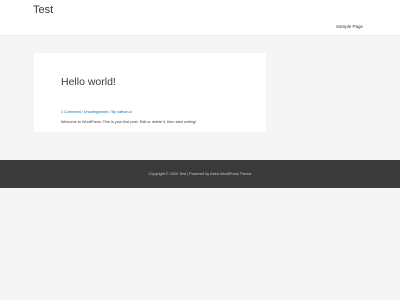 This screenshot has width=400, height=300. What do you see at coordinates (349, 26) in the screenshot?
I see `nav-item-sample-page: Sample Page` at bounding box center [349, 26].